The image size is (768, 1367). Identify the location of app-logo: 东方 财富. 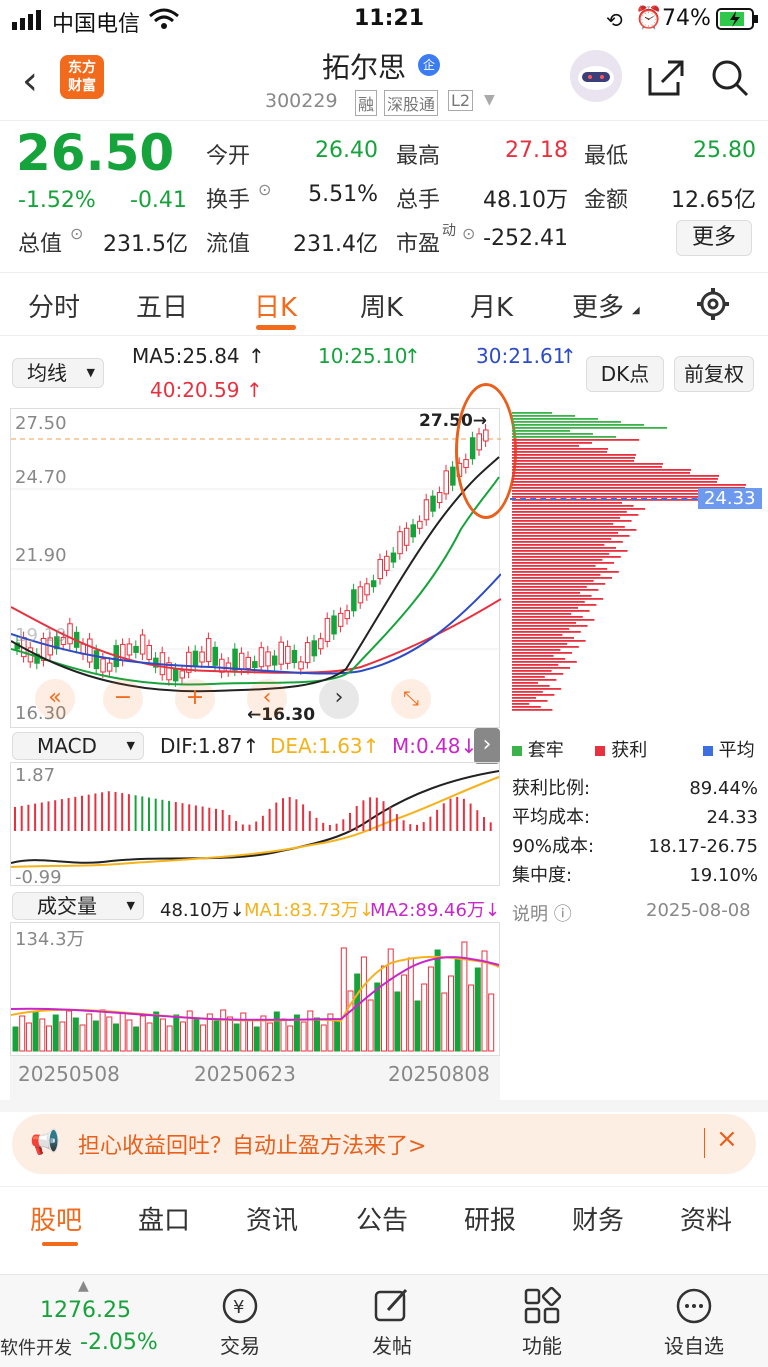
(82, 77).